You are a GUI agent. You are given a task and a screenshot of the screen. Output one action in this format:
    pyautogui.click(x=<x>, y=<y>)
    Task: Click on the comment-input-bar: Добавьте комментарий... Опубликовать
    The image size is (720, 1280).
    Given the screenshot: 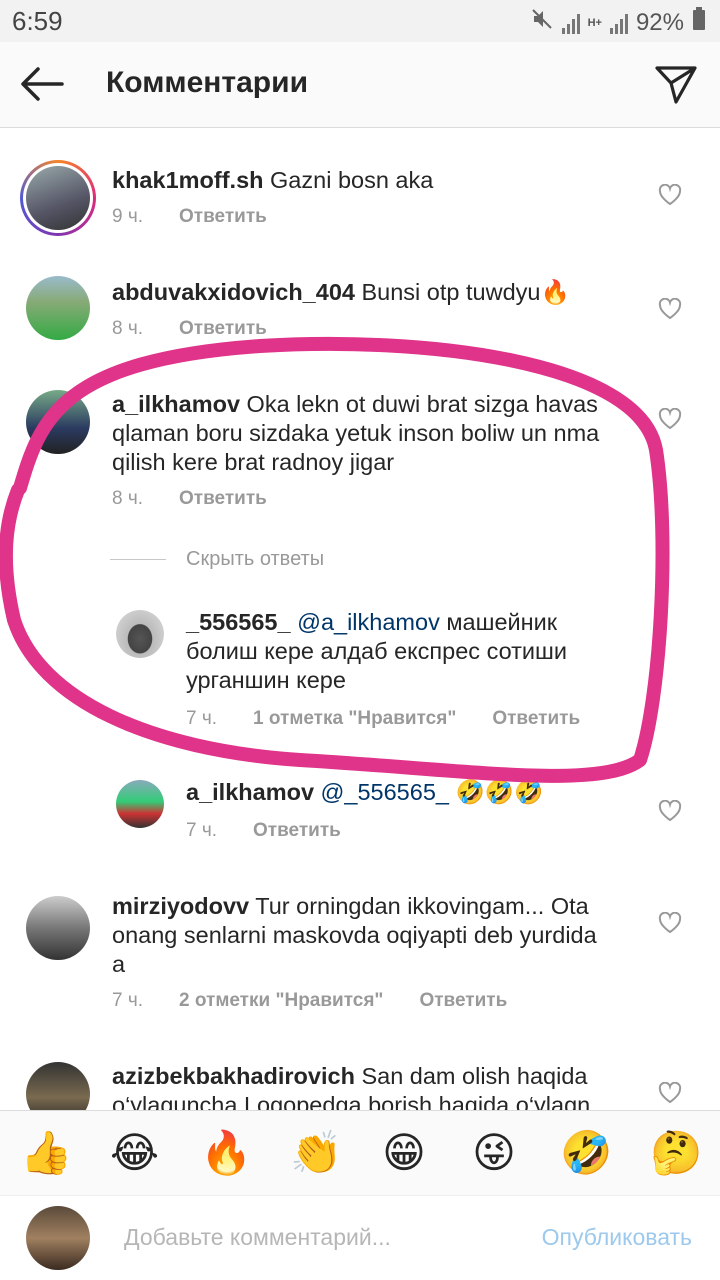 What is the action you would take?
    pyautogui.click(x=360, y=1238)
    